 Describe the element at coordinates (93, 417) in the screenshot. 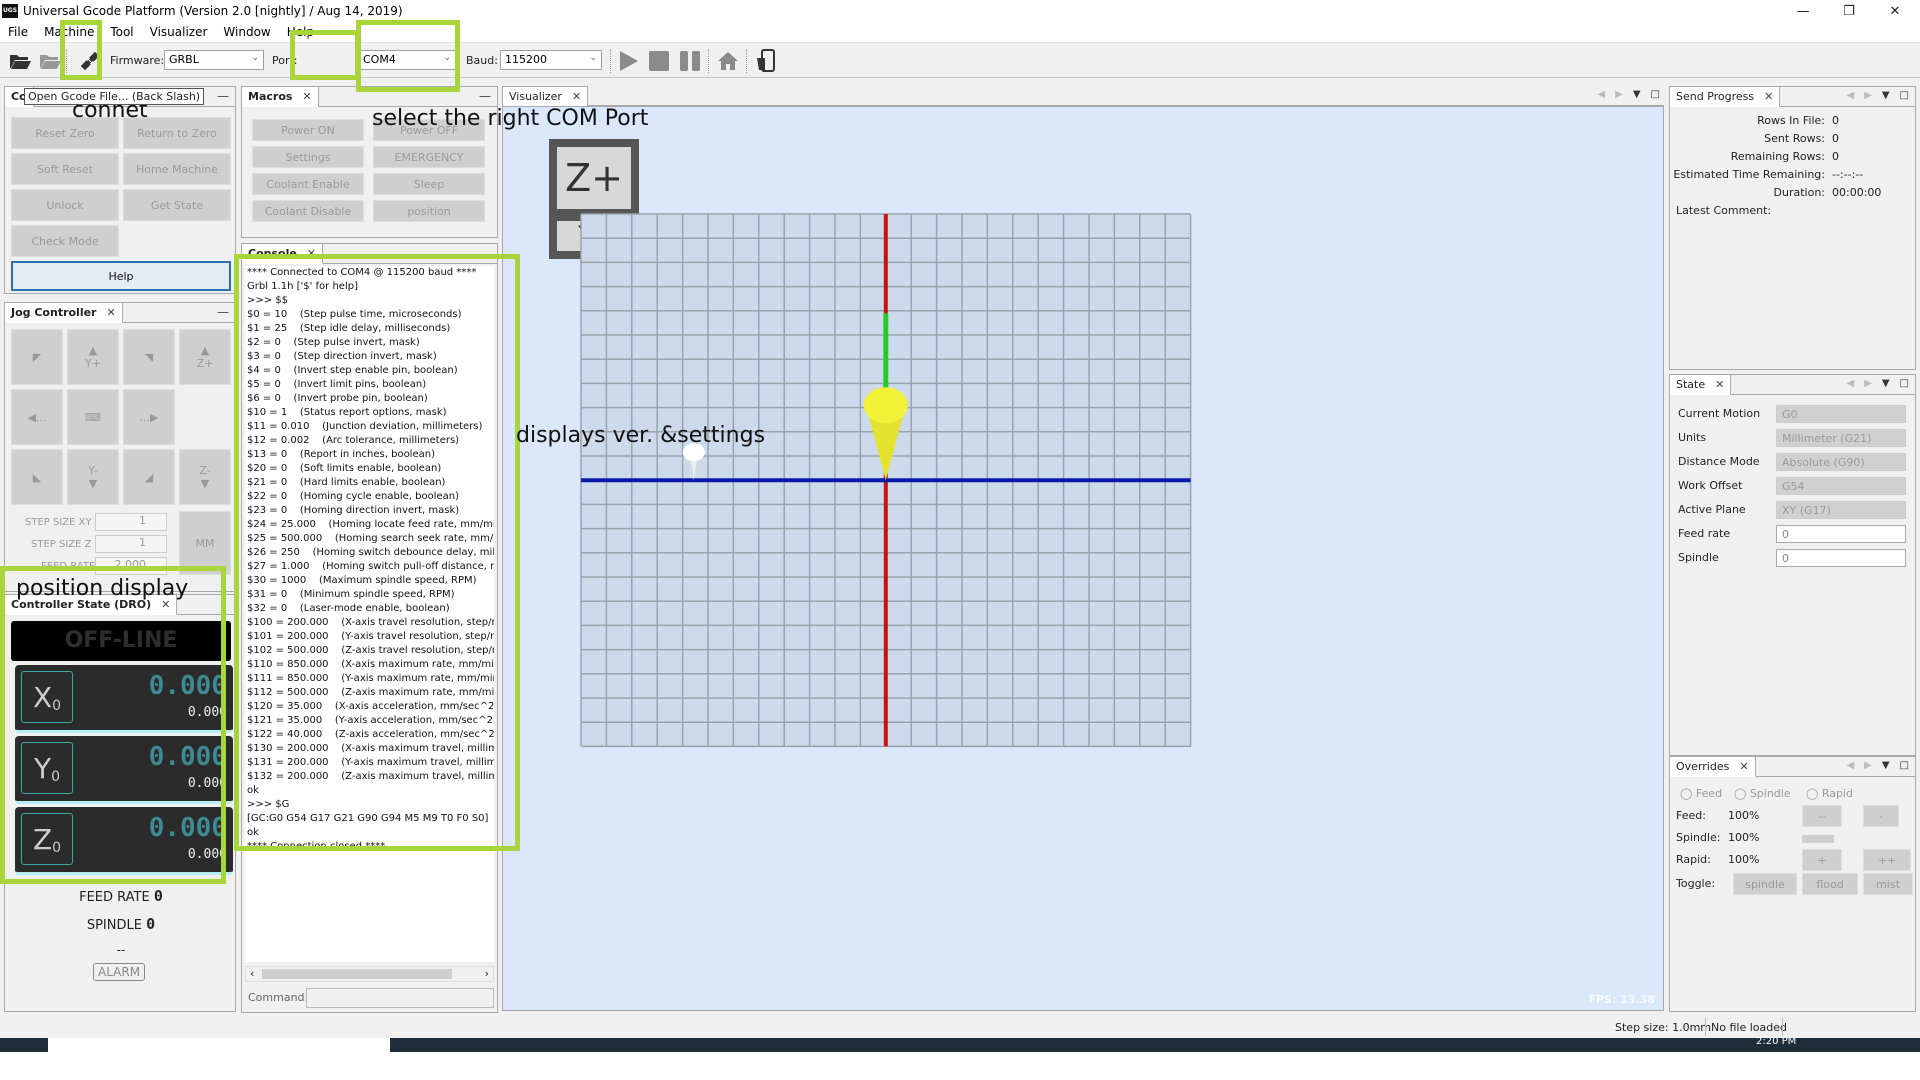

I see `keyboard-jog-button: ⌨` at that location.